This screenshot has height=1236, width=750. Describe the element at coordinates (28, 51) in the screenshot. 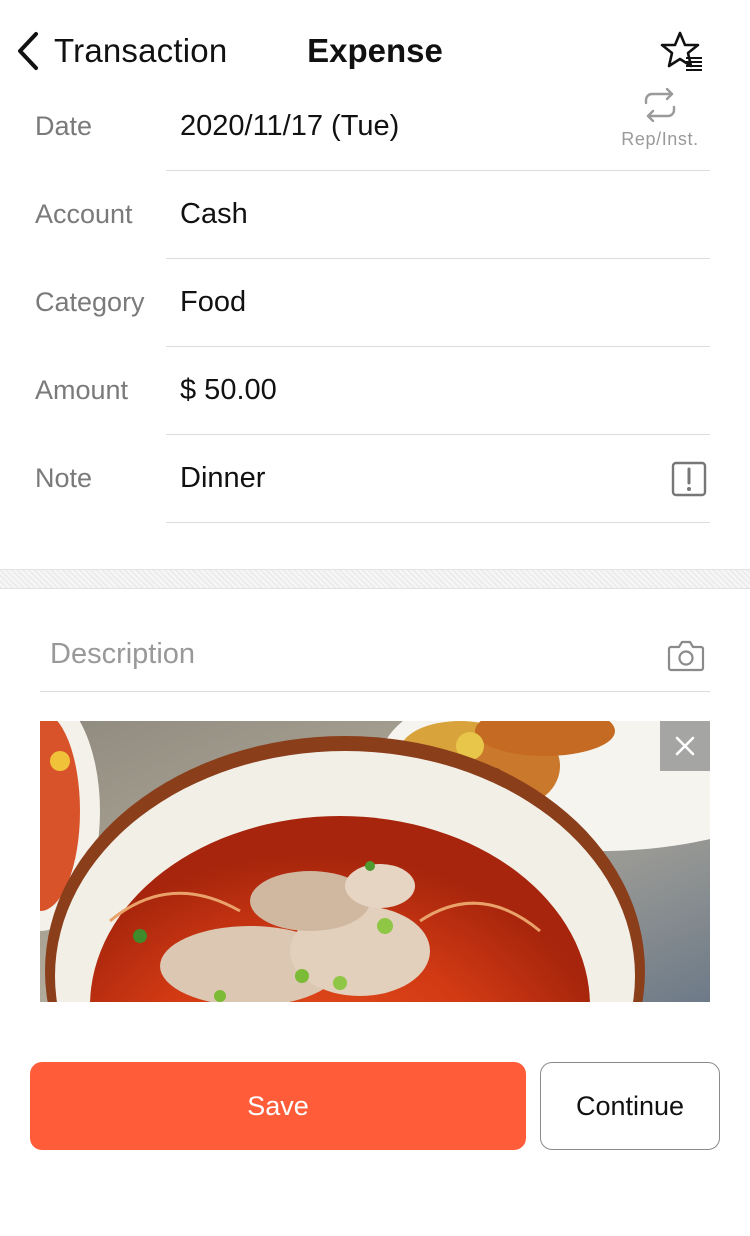

I see `chevron-left-icon` at that location.